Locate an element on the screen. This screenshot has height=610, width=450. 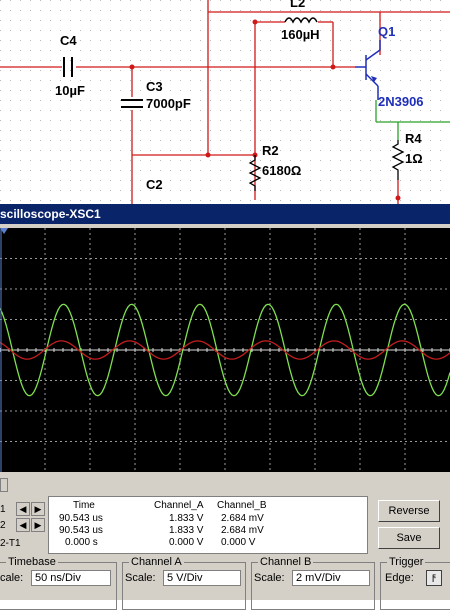
c3-value-label: 7000pF is located at coordinates (168, 103).